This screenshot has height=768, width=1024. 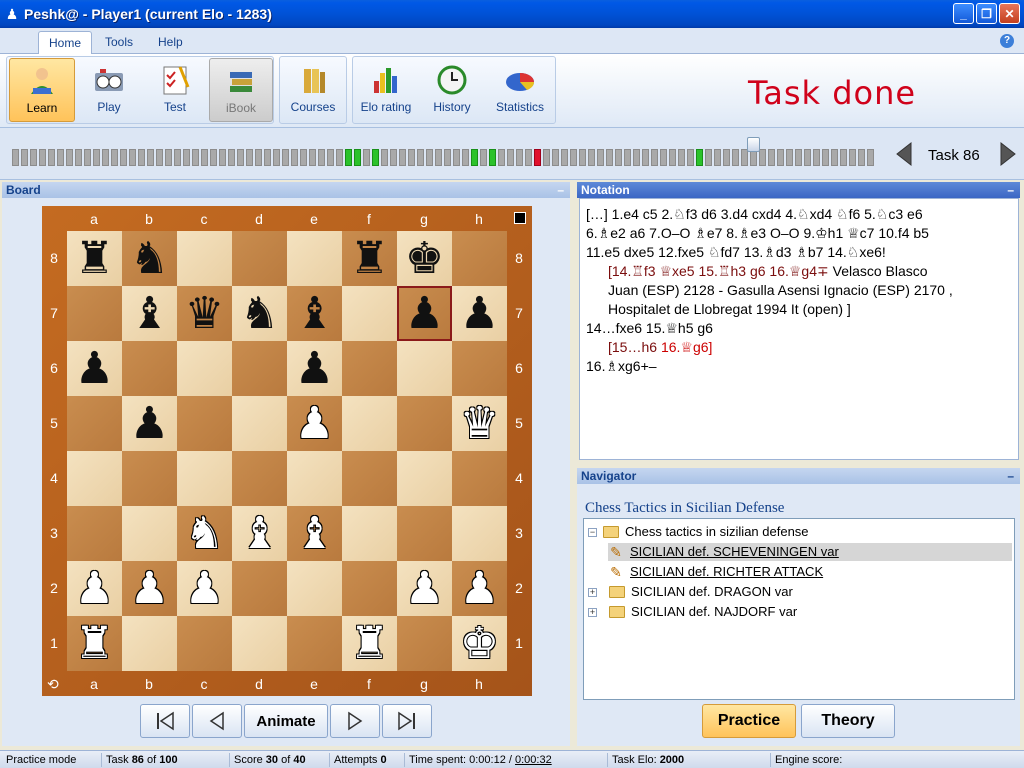 What do you see at coordinates (314, 313) in the screenshot?
I see `square-e7: ♝` at bounding box center [314, 313].